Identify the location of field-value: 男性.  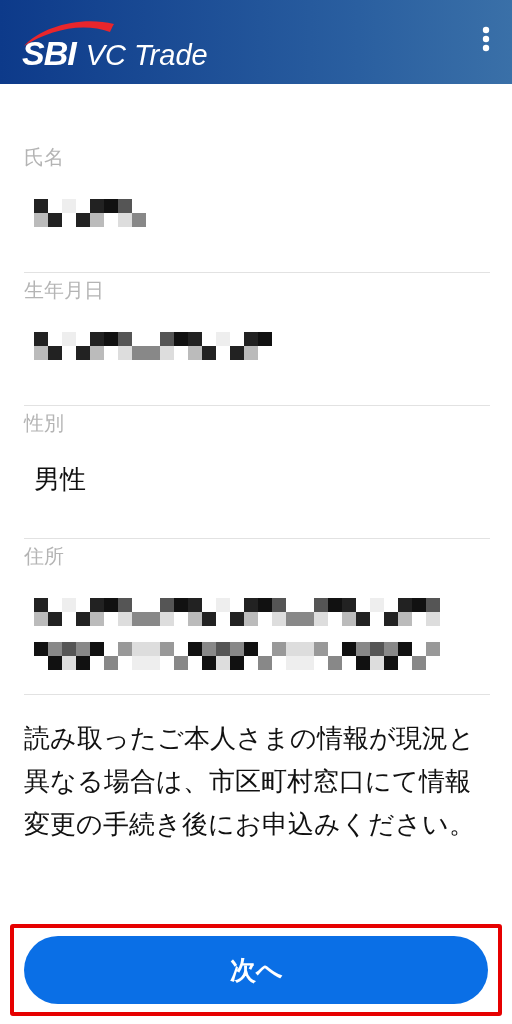
(60, 479).